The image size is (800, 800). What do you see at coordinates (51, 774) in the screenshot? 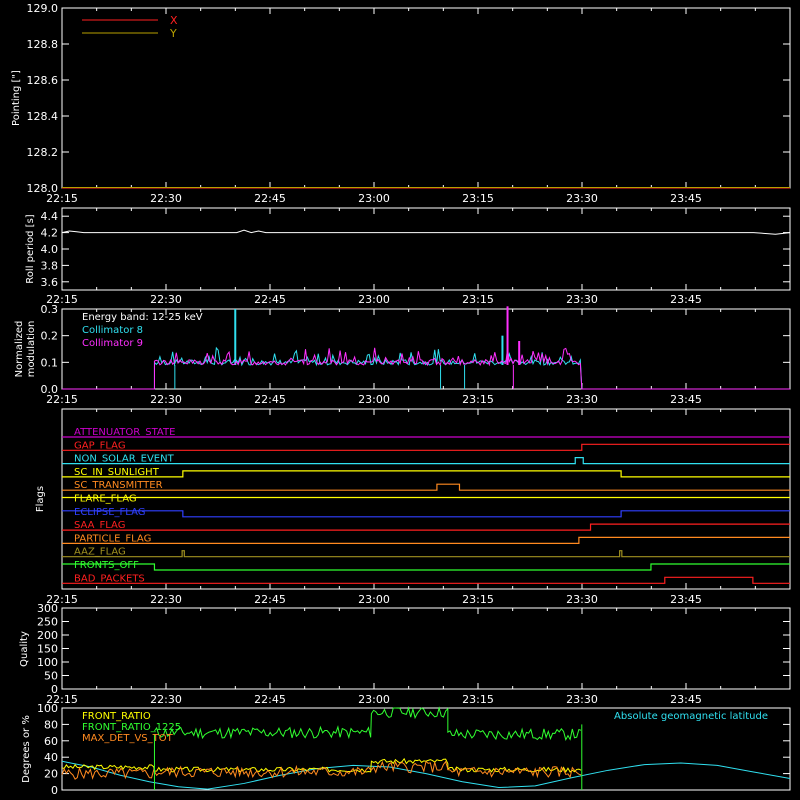
I see `y-tick-label: 20` at bounding box center [51, 774].